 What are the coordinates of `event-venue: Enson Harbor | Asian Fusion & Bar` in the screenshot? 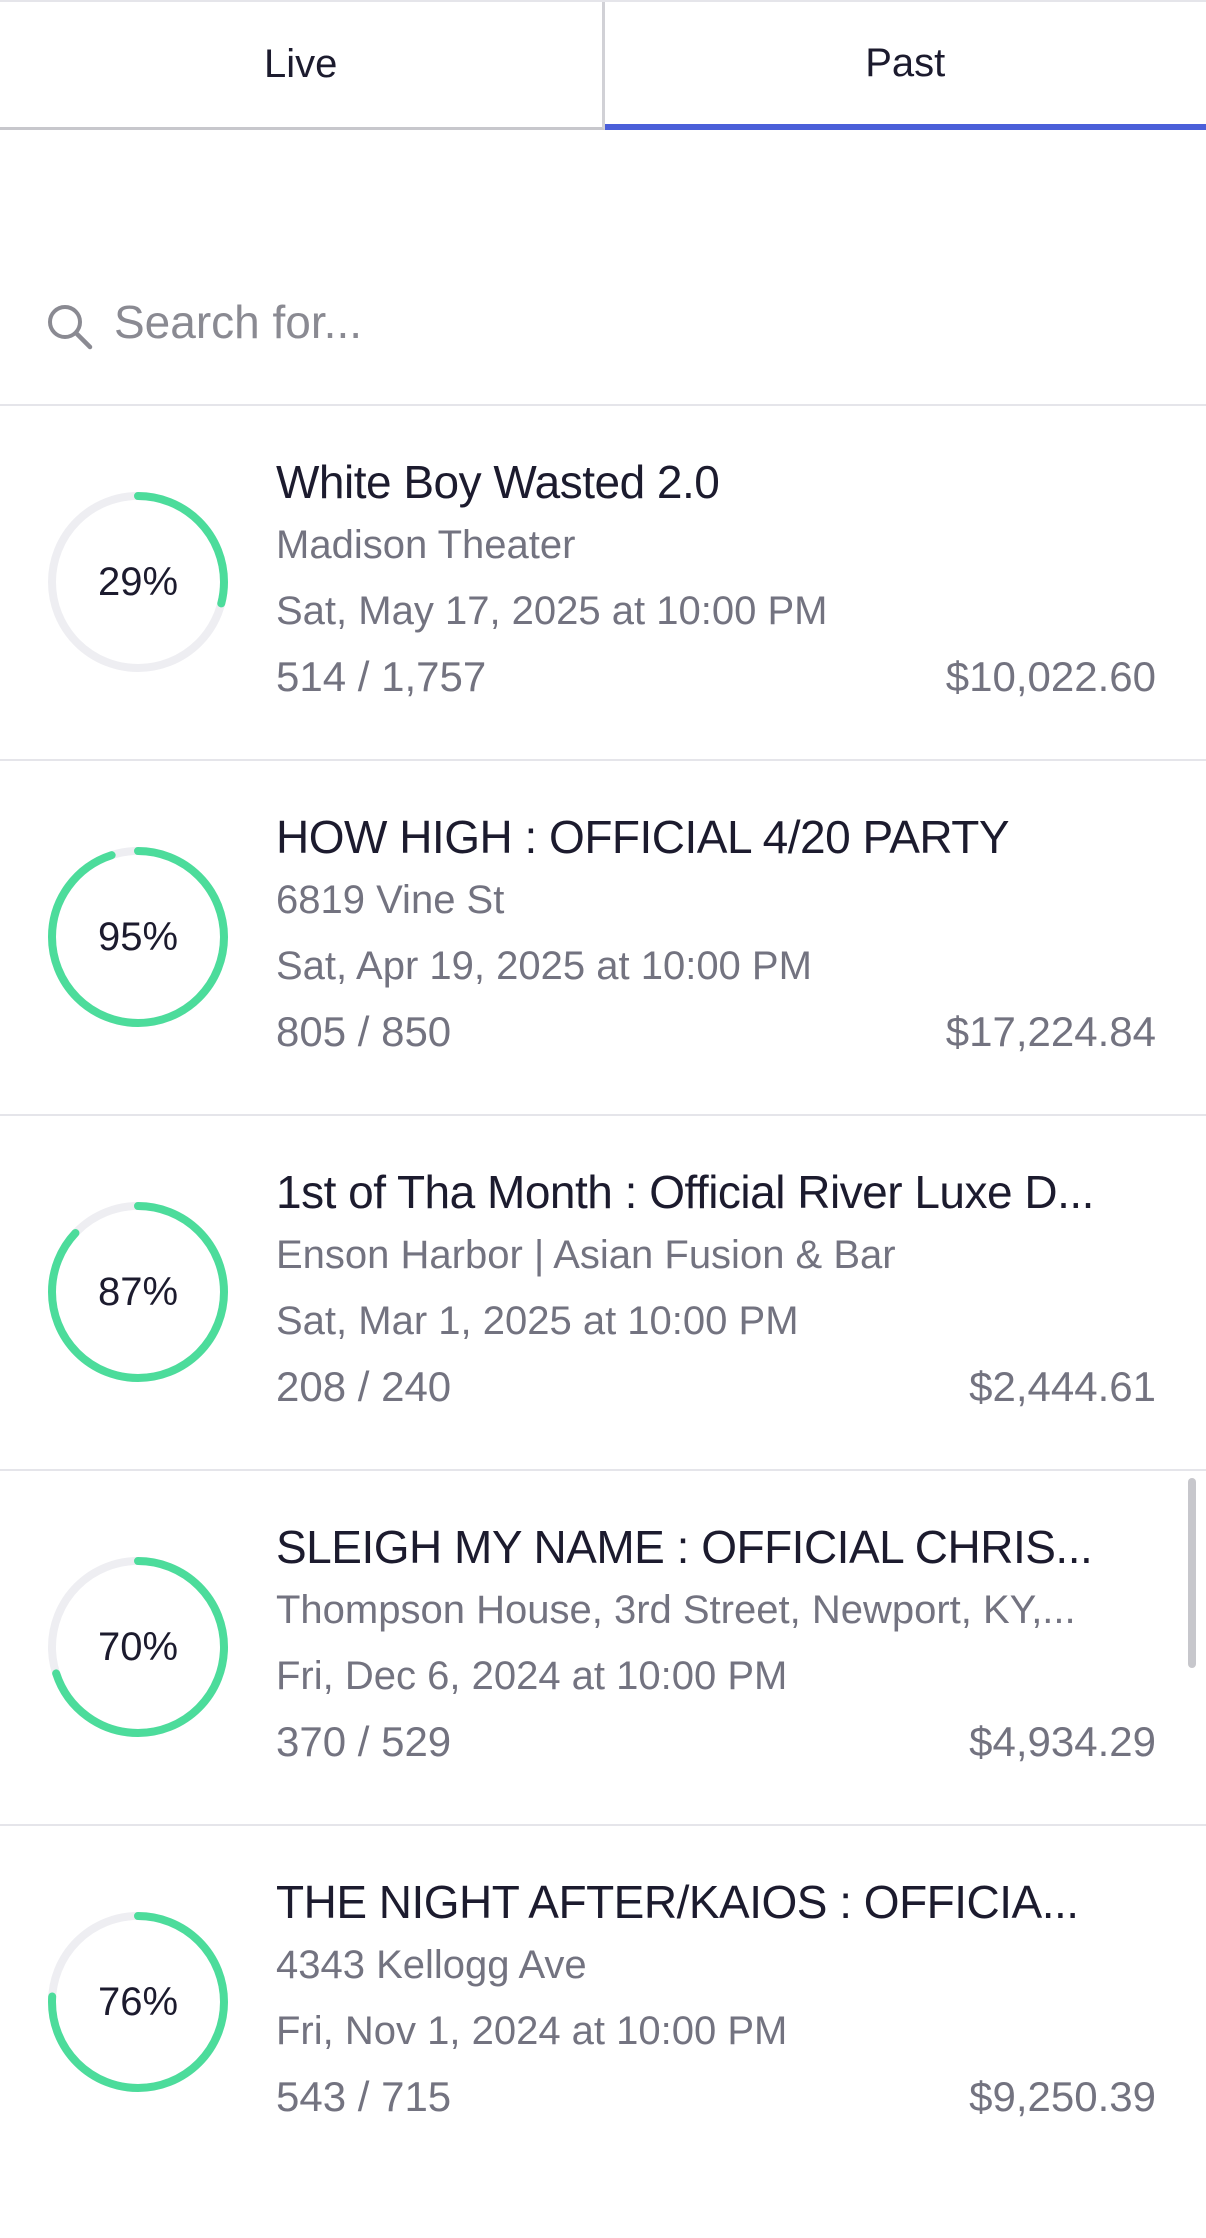 It's located at (586, 1255).